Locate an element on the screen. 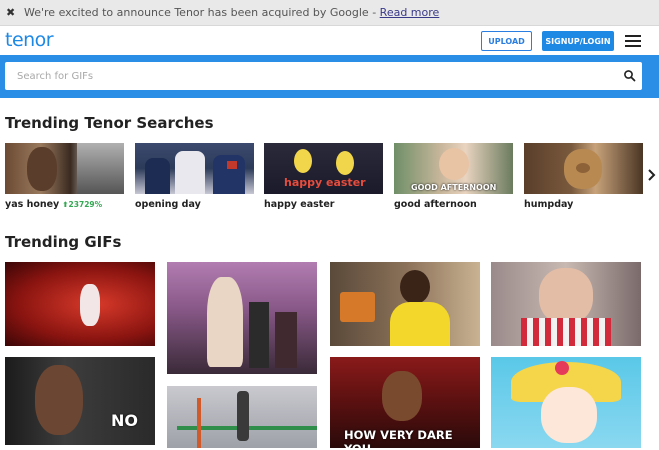 This screenshot has width=659, height=450. trending-search-card: humpday is located at coordinates (583, 176).